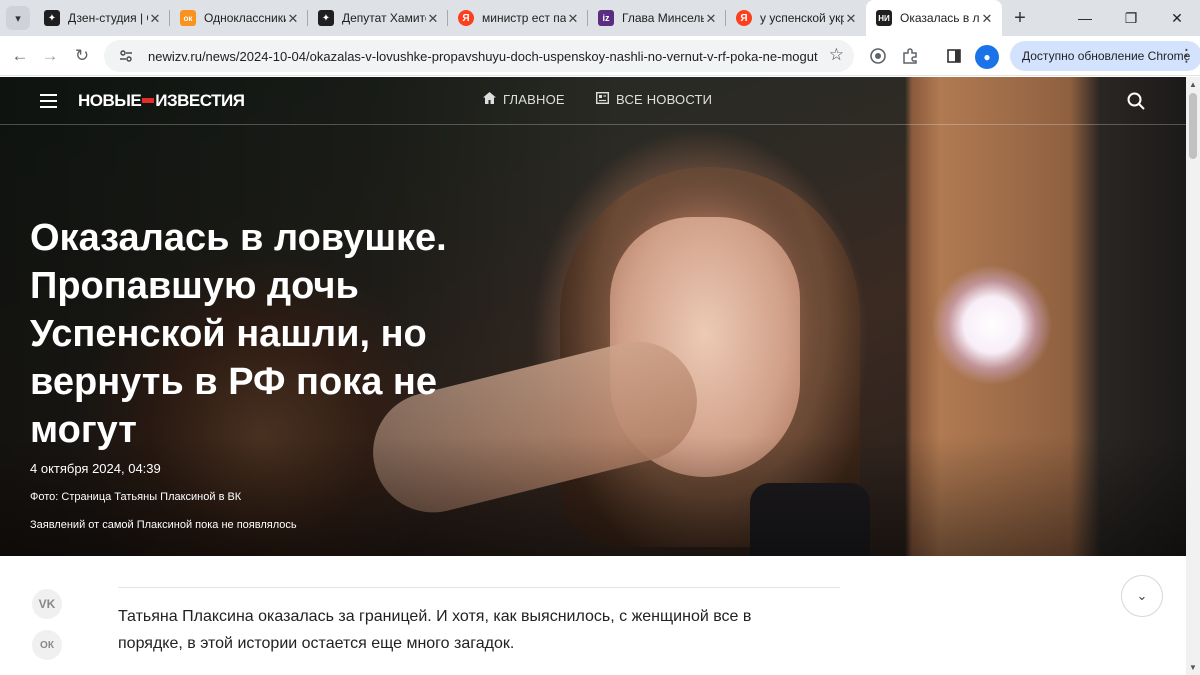 The width and height of the screenshot is (1200, 675). I want to click on tab-label: Оказалась в ло, so click(943, 18).